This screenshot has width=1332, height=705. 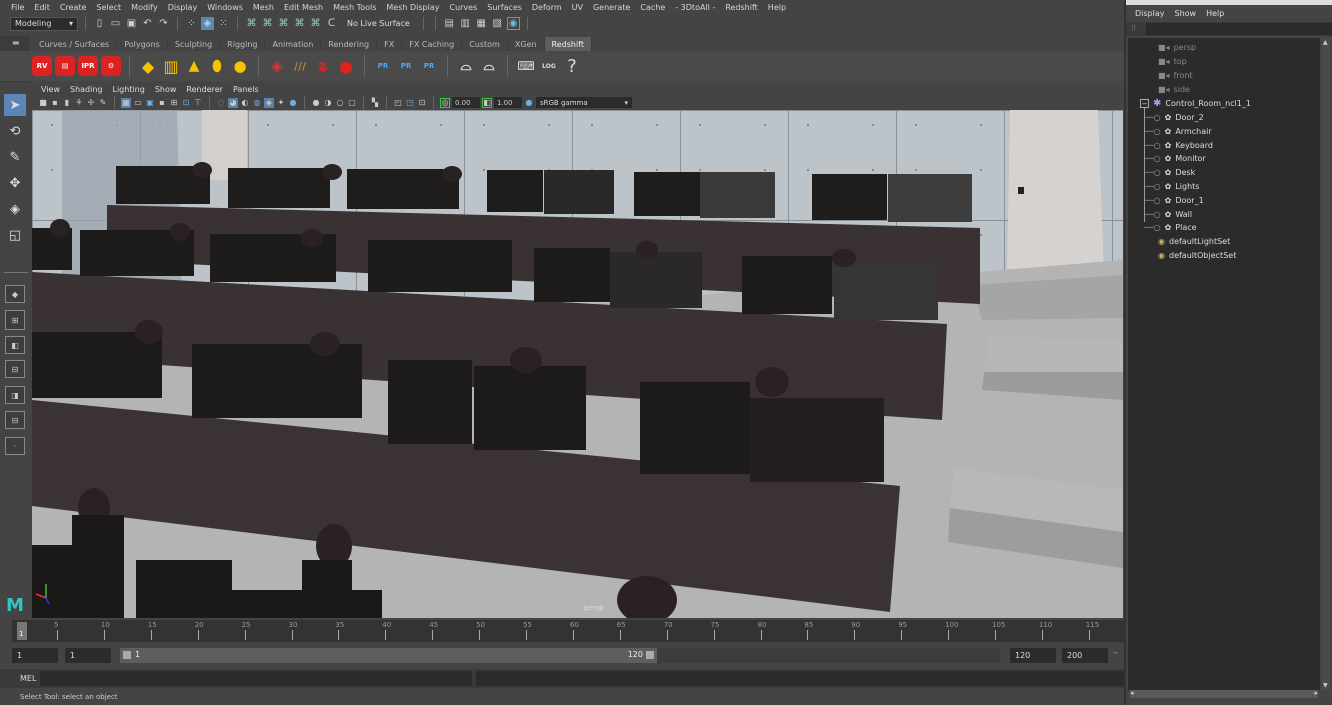 I want to click on custom-layout-icon: ·, so click(x=15, y=446).